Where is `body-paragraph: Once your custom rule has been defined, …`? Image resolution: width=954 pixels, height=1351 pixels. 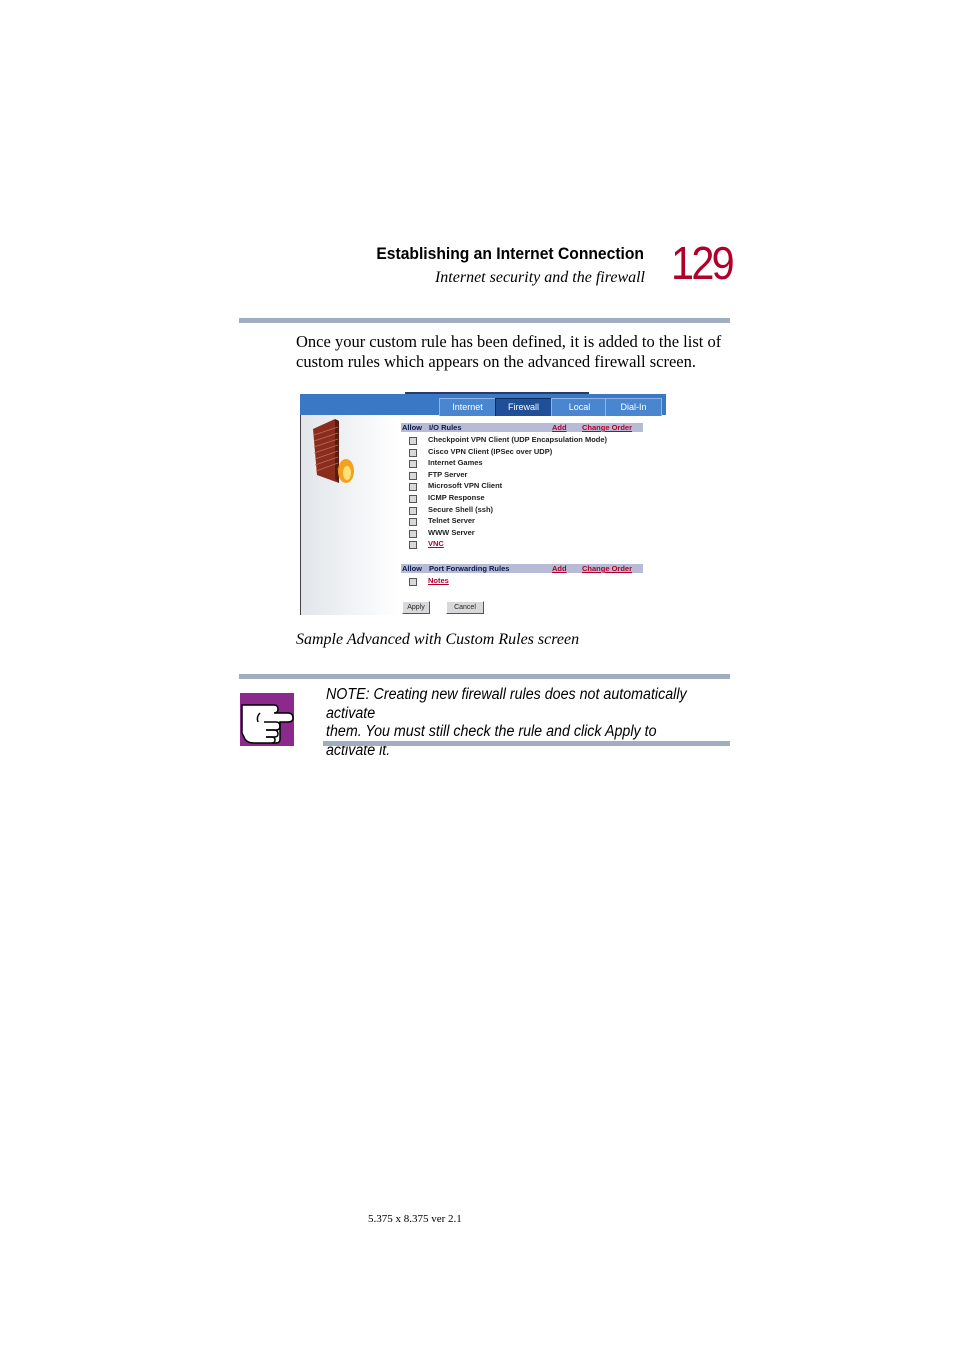
body-paragraph: Once your custom rule has been defined, … is located at coordinates (509, 351).